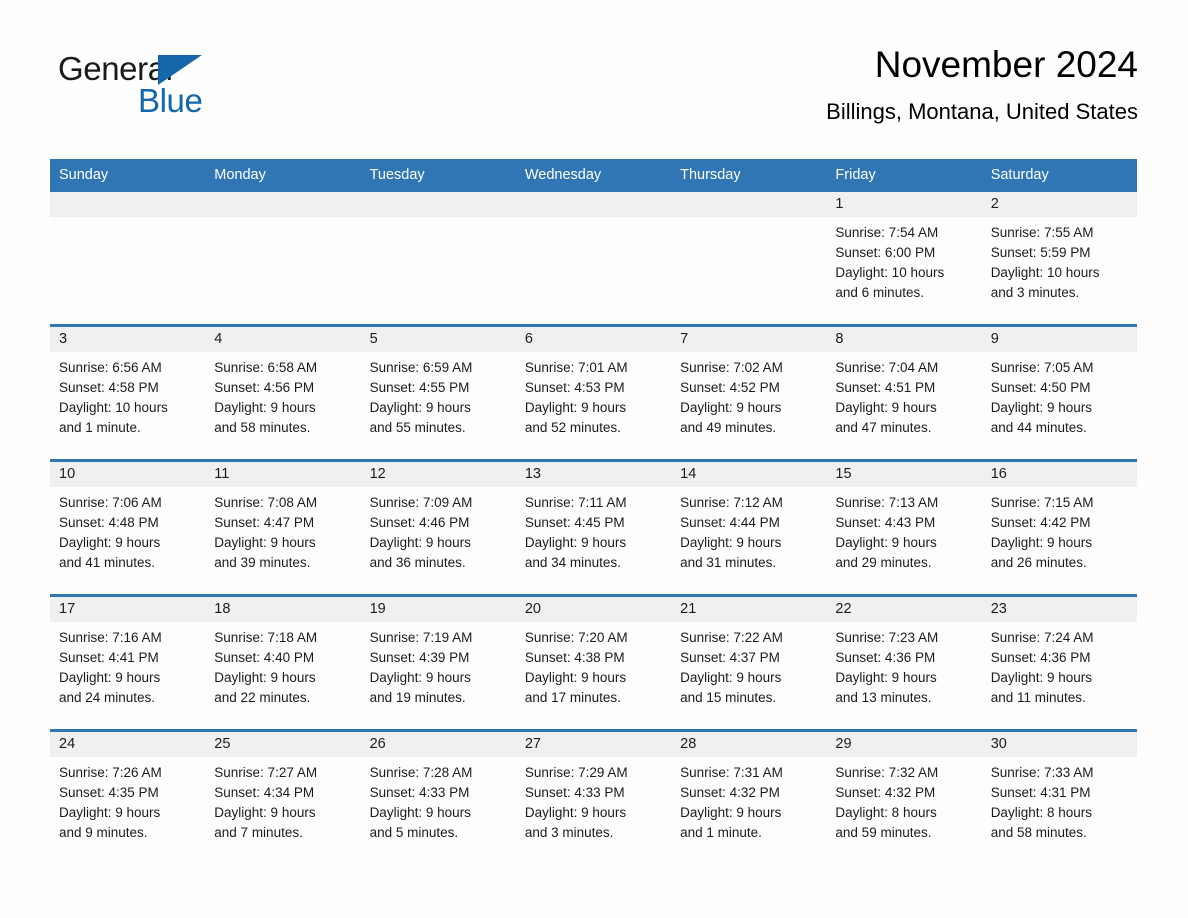 This screenshot has width=1188, height=918. I want to click on sunset-time: Sunset: 4:32 PM, so click(730, 793).